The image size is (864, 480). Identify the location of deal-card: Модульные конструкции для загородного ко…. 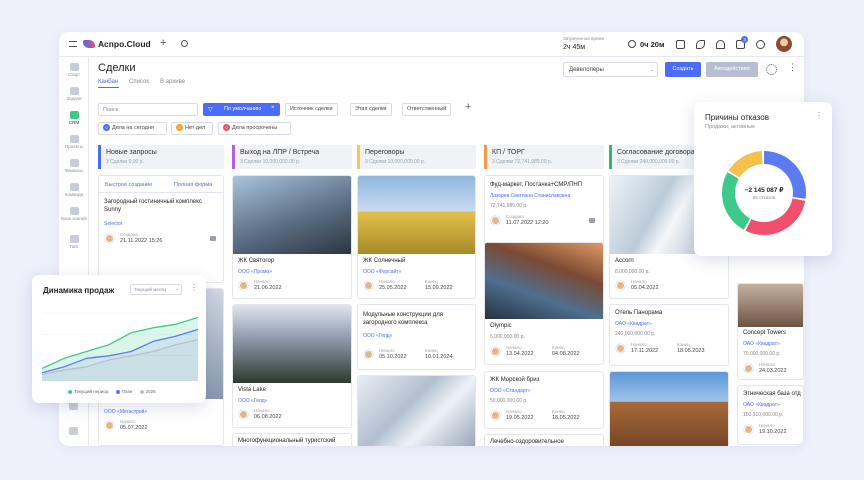
(416, 337).